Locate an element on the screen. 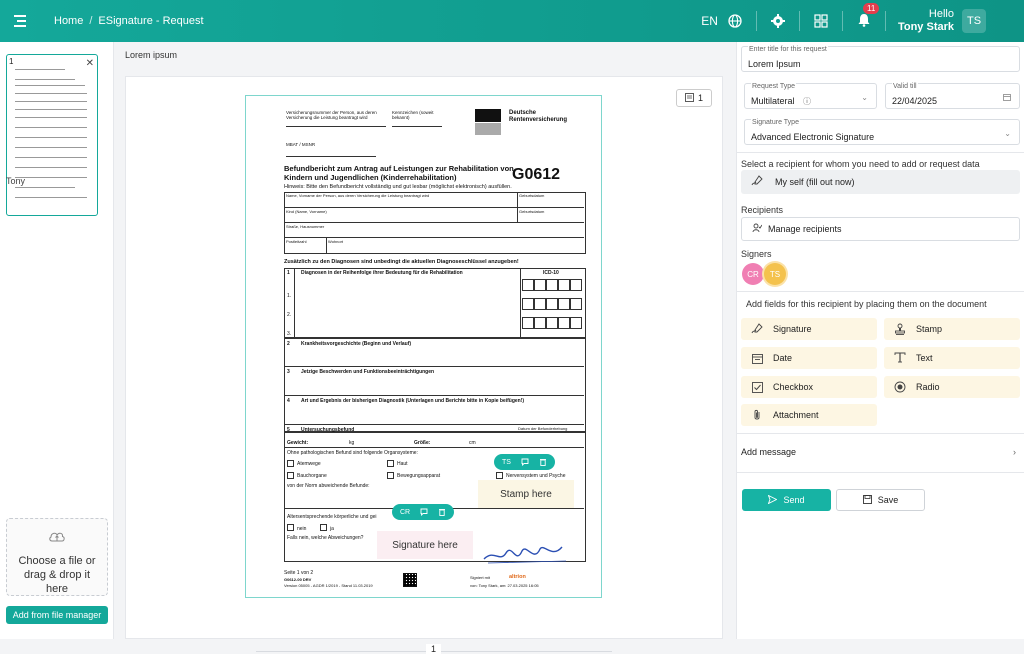 This screenshot has width=1024, height=654. page-list-icon is located at coordinates (689, 98).